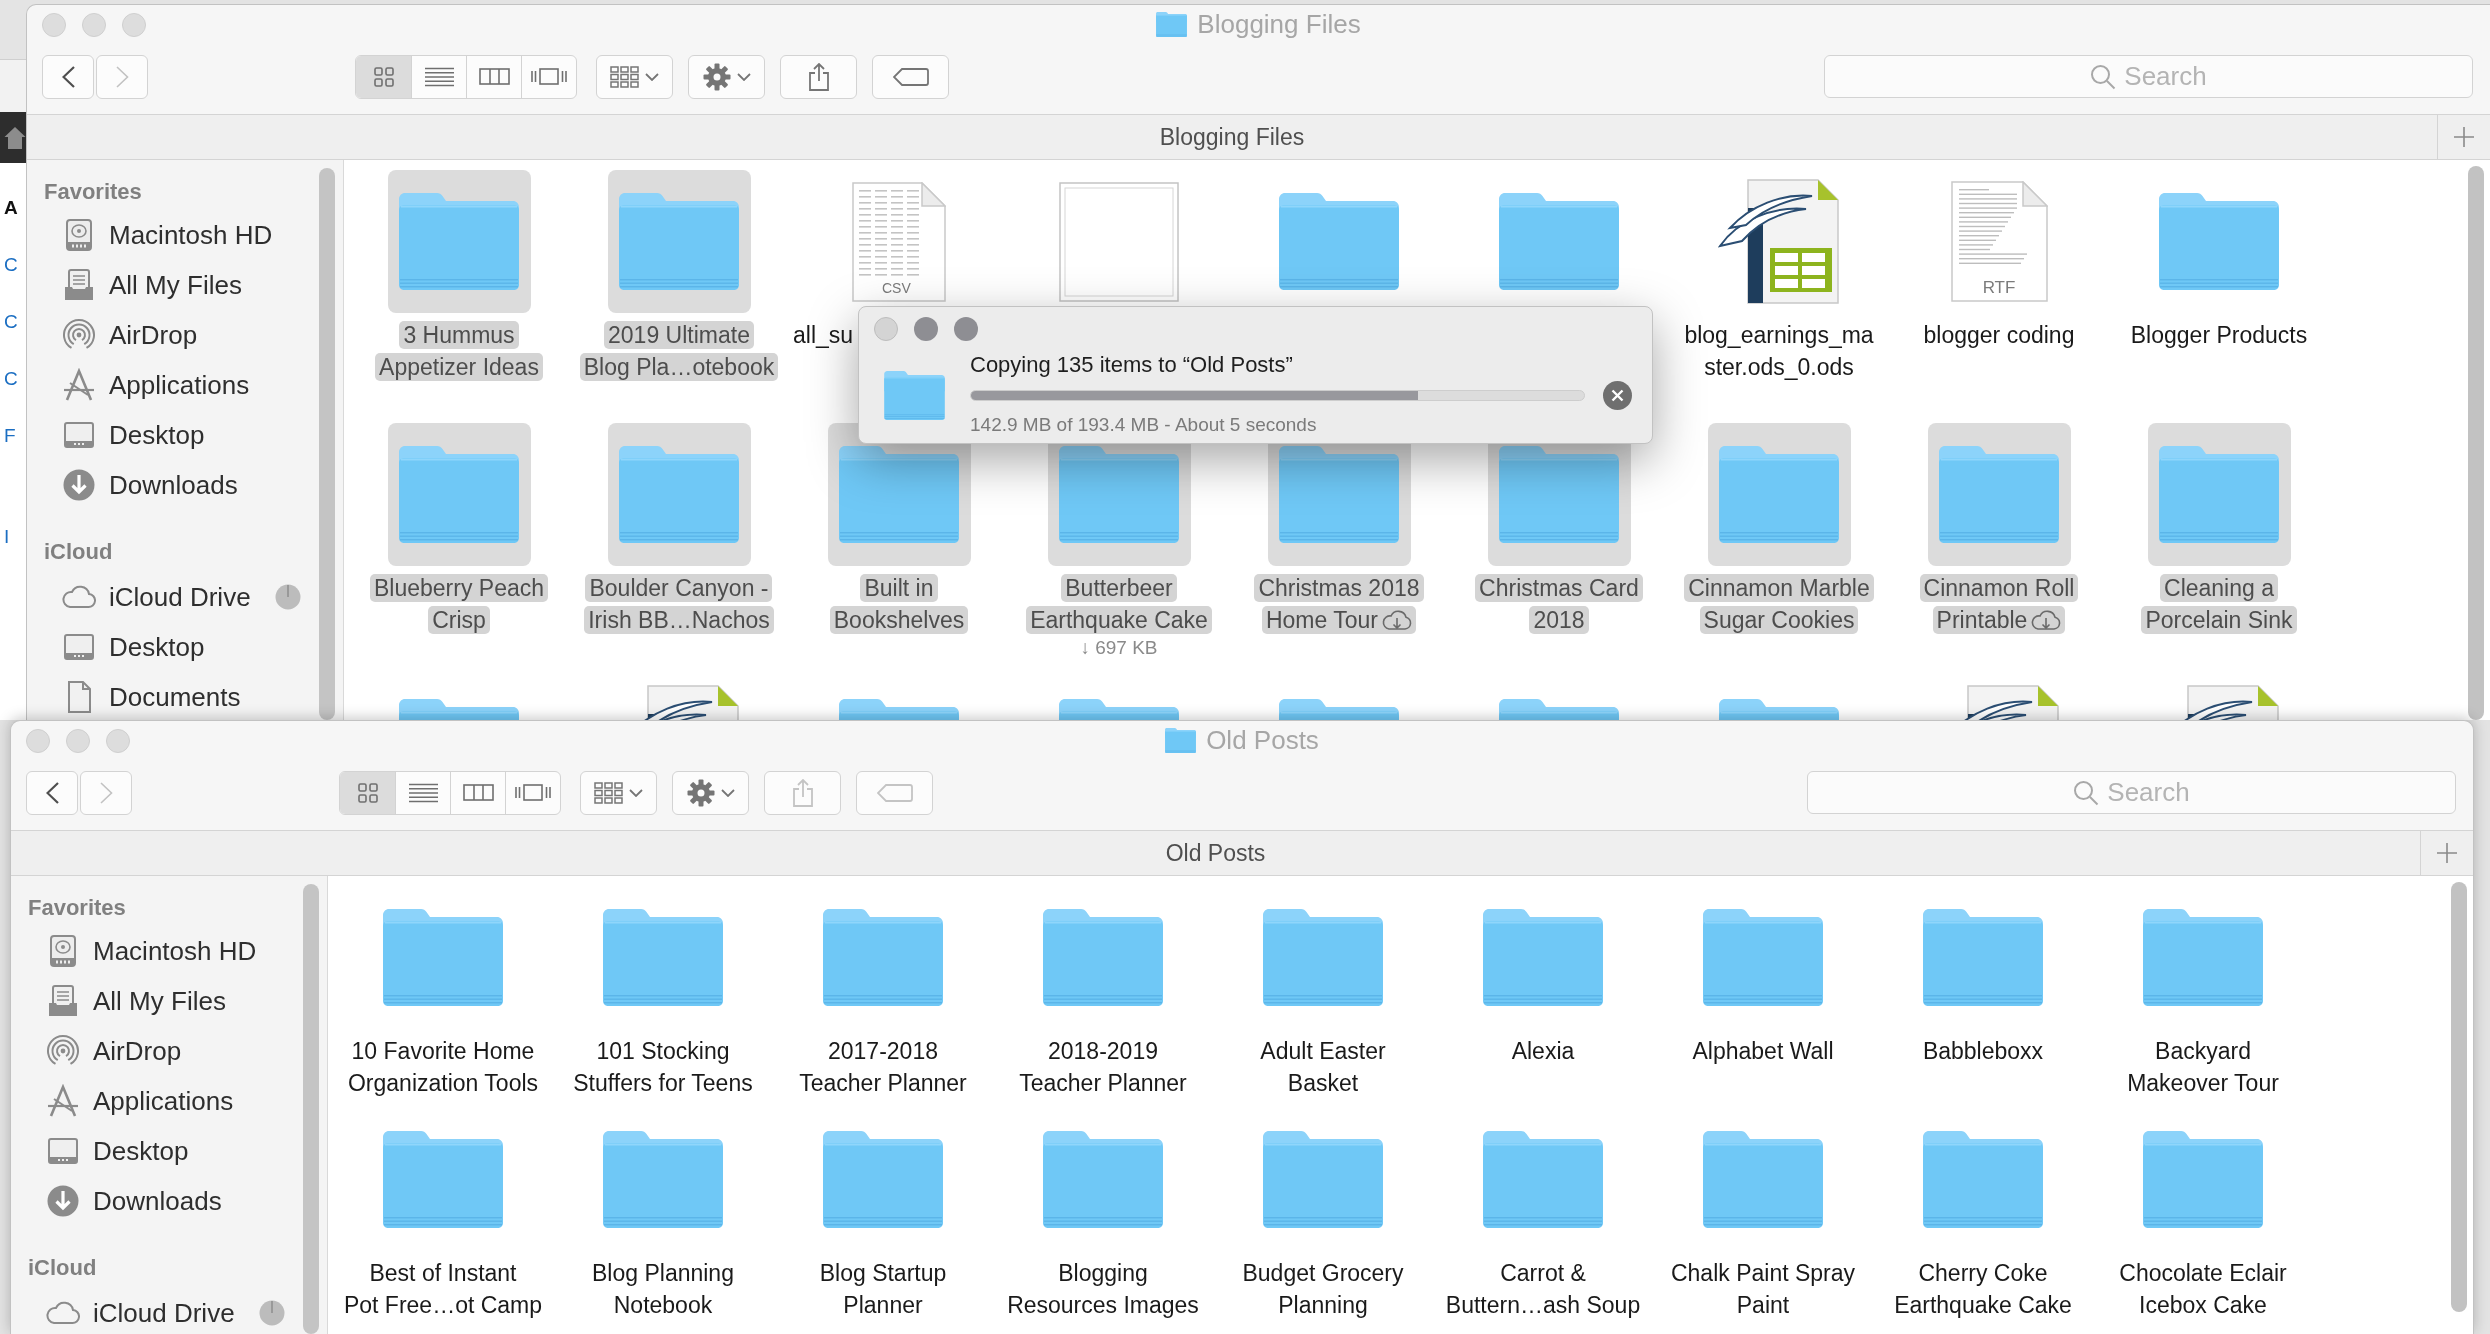  Describe the element at coordinates (181, 335) in the screenshot. I see `sidebar-item: AirDrop` at that location.